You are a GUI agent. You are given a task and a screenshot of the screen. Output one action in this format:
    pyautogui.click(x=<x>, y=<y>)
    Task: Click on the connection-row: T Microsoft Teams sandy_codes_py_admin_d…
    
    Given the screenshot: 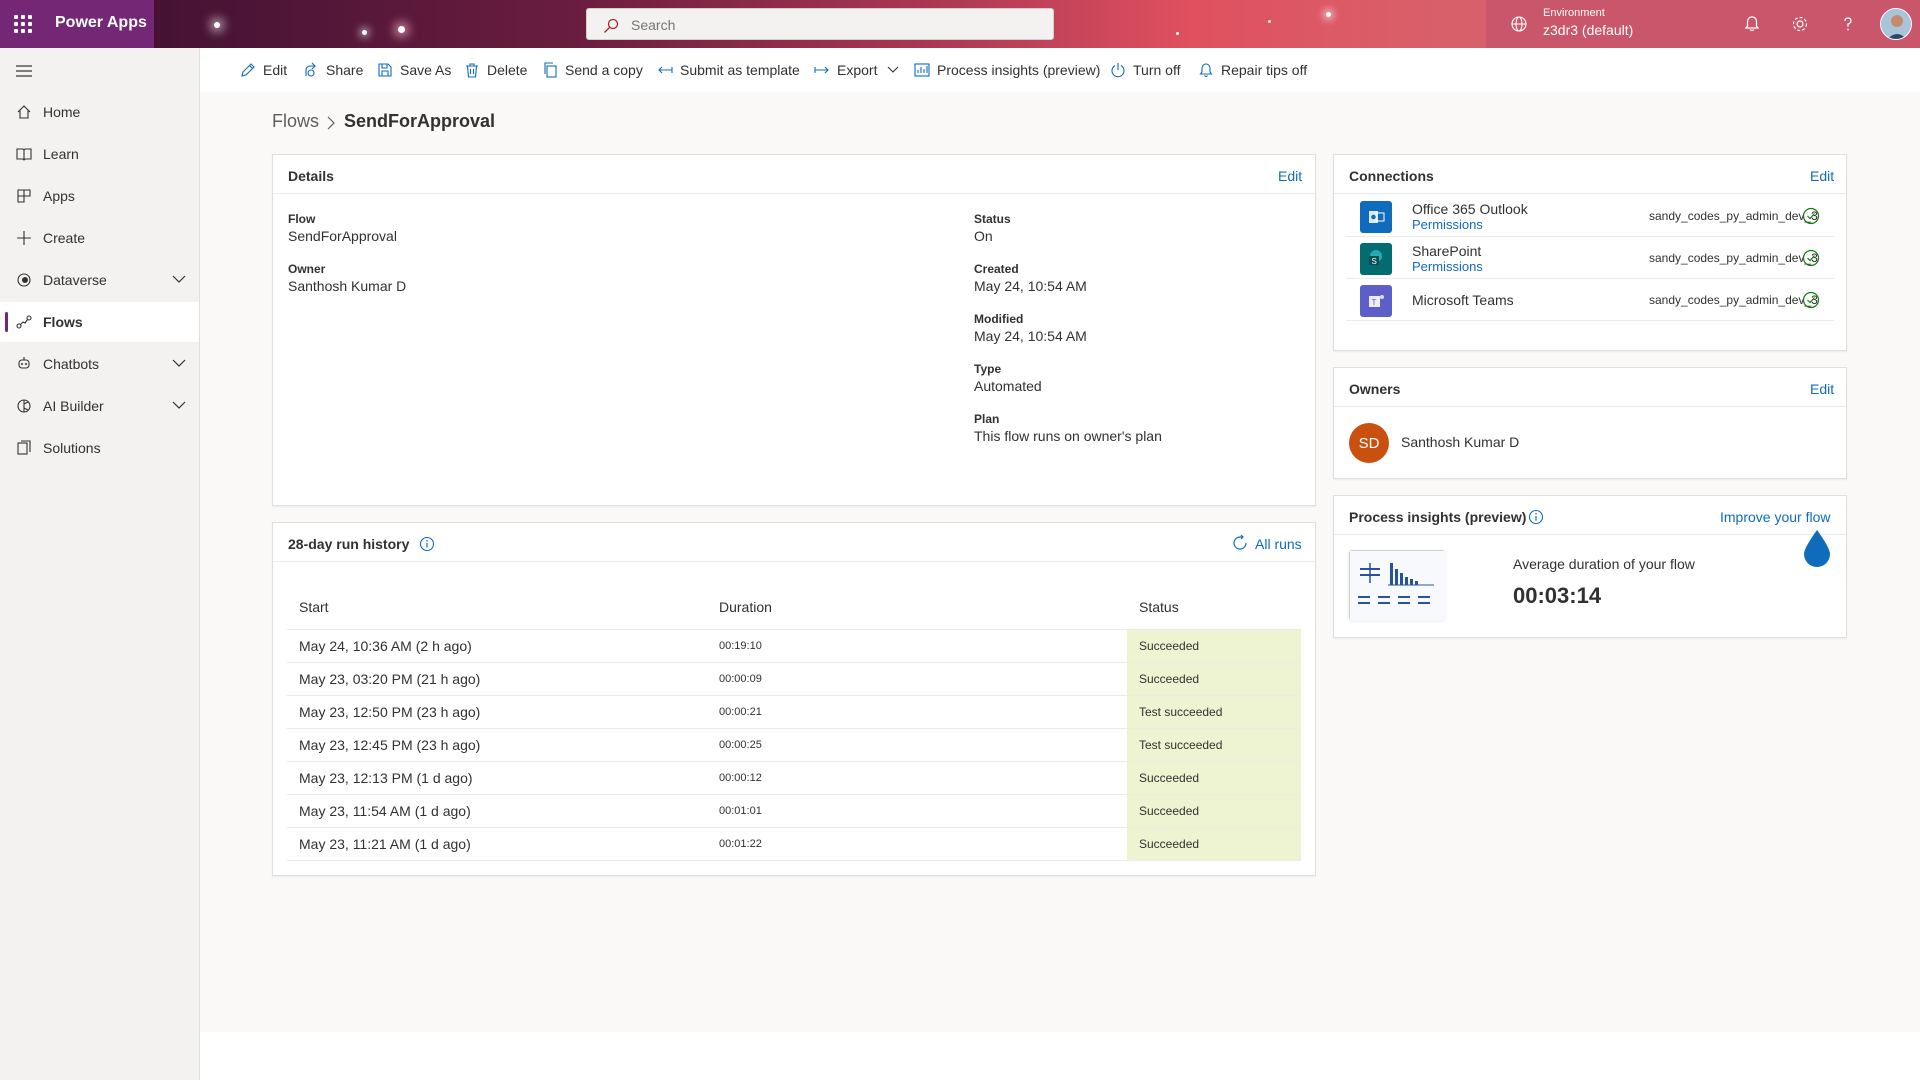 What is the action you would take?
    pyautogui.click(x=1590, y=300)
    